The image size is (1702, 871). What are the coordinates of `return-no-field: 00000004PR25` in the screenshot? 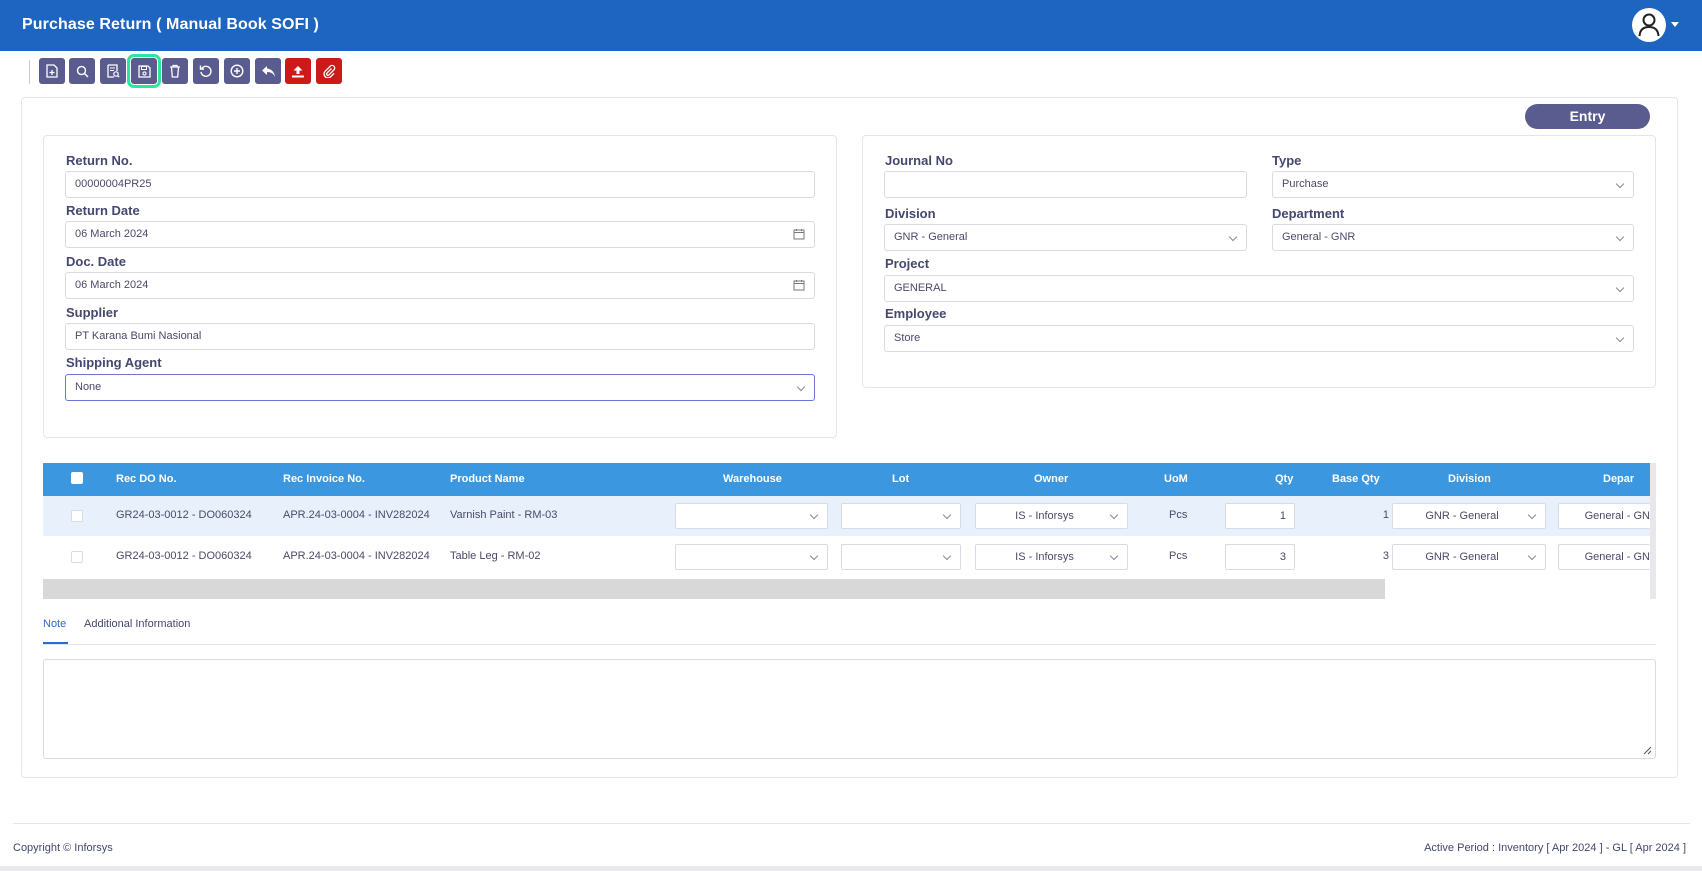 It's located at (440, 184).